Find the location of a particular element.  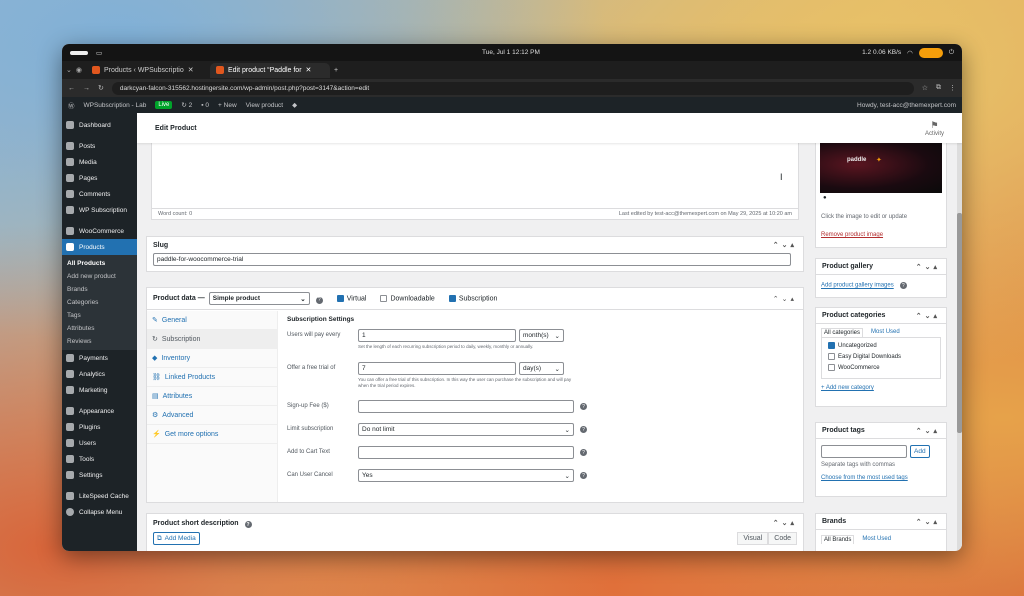

virtual-checkbox: Virtual is located at coordinates (351, 298).